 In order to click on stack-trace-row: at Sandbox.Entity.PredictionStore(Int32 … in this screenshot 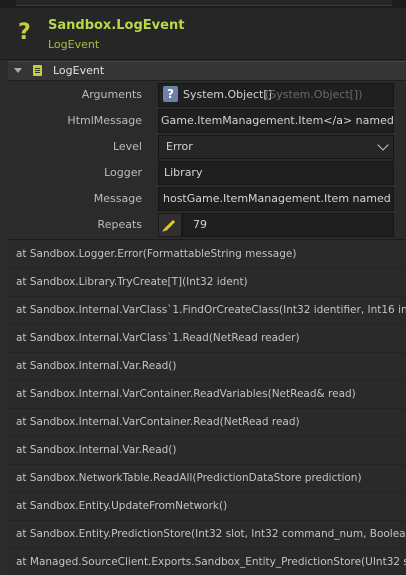, I will do `click(207, 534)`.